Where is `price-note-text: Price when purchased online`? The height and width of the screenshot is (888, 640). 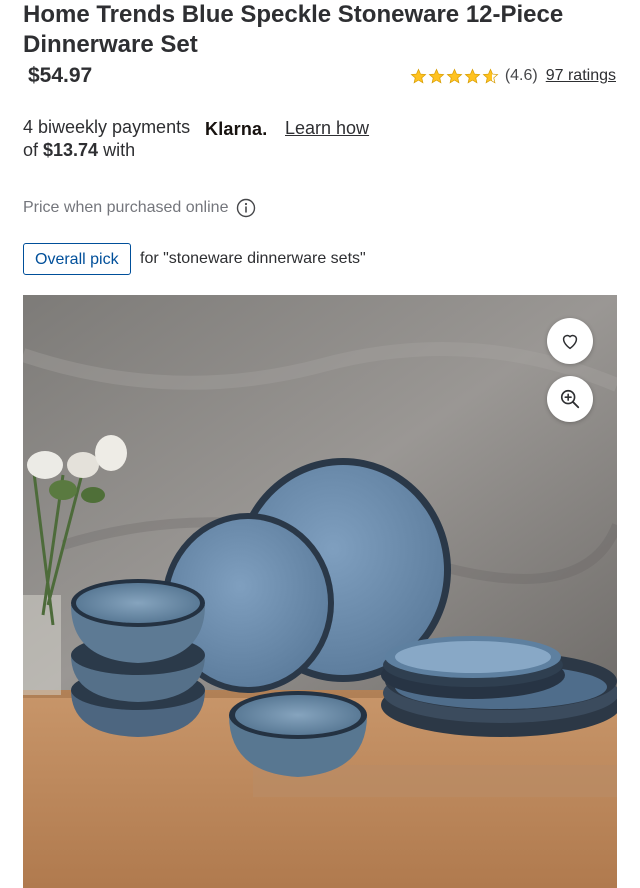
price-note-text: Price when purchased online is located at coordinates (126, 207).